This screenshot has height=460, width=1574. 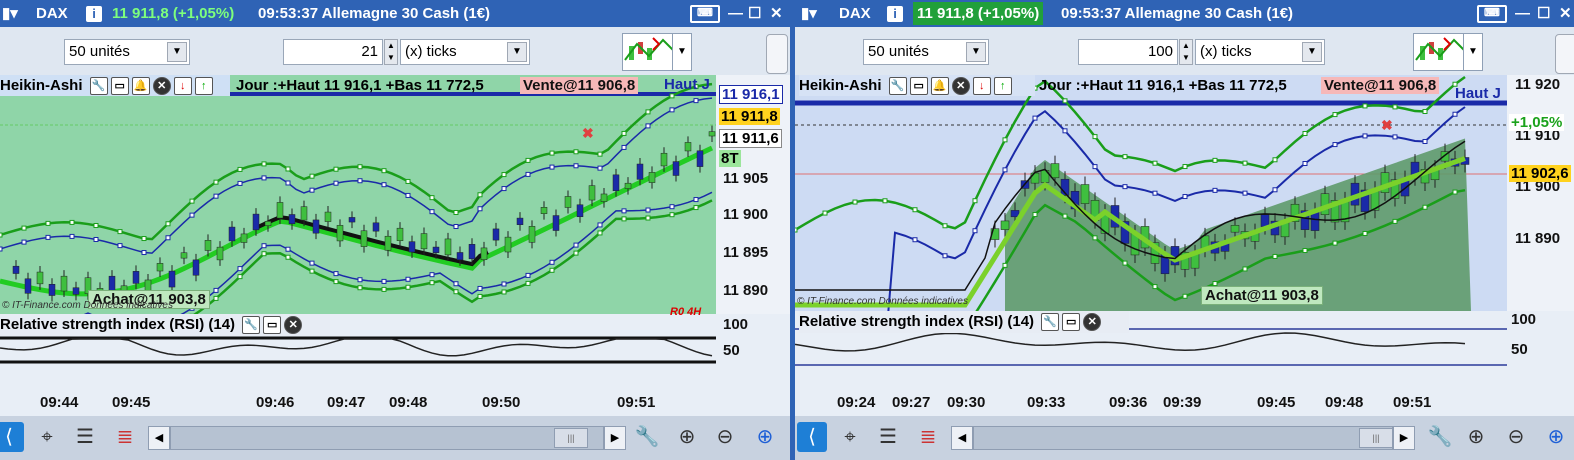 I want to click on ticks-input: 21, so click(x=333, y=52).